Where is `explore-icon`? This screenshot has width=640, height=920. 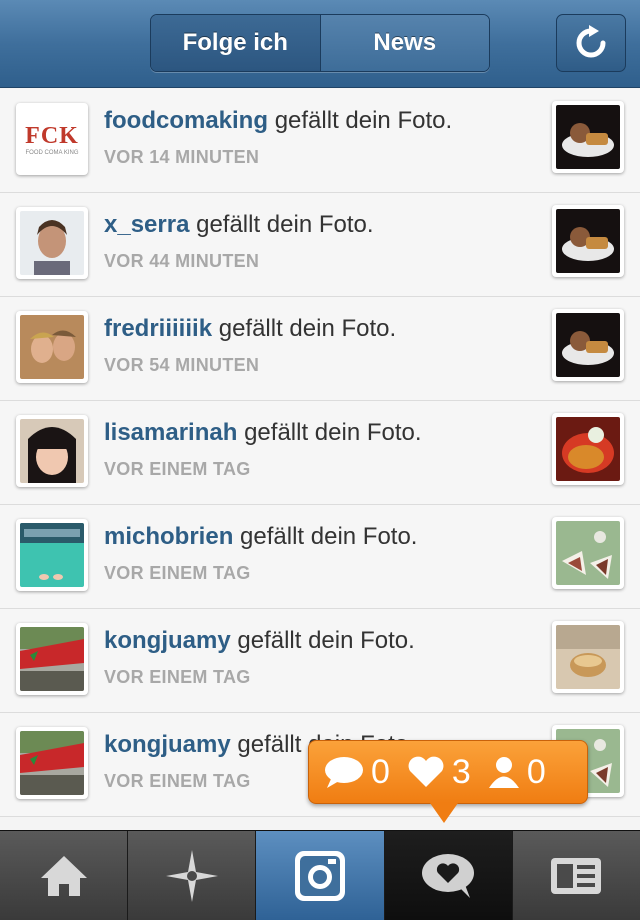 explore-icon is located at coordinates (191, 875).